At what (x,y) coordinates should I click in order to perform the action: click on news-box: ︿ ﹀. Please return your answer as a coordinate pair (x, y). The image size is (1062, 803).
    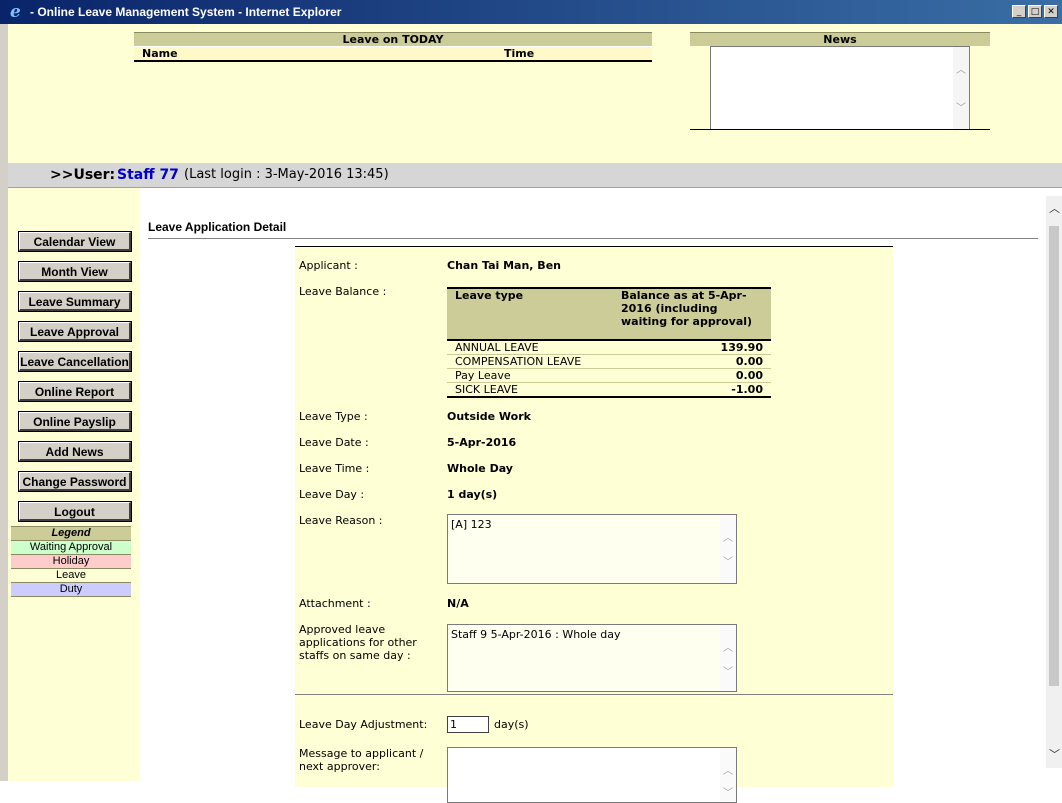
    Looking at the image, I should click on (840, 88).